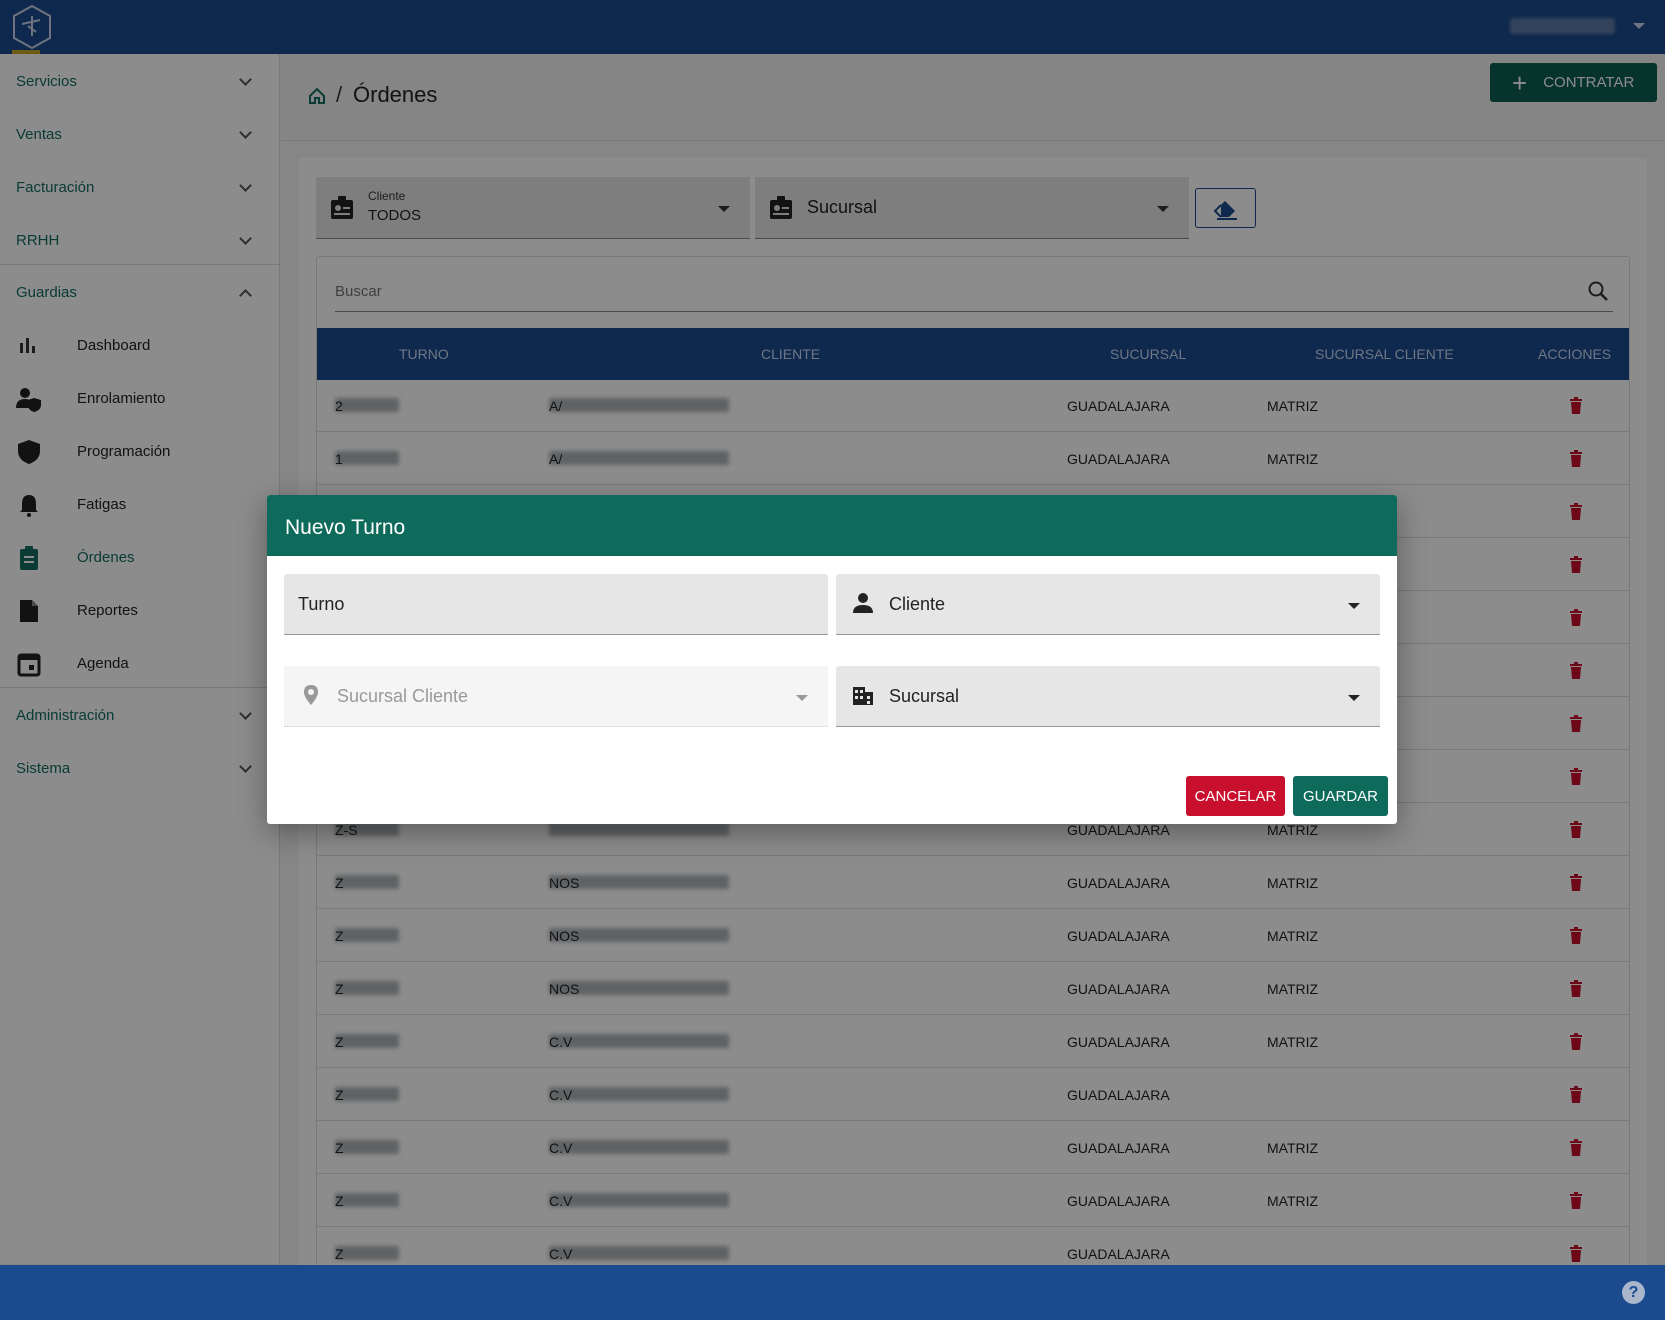 The height and width of the screenshot is (1320, 1665). I want to click on cliente-select: Cliente, so click(1108, 604).